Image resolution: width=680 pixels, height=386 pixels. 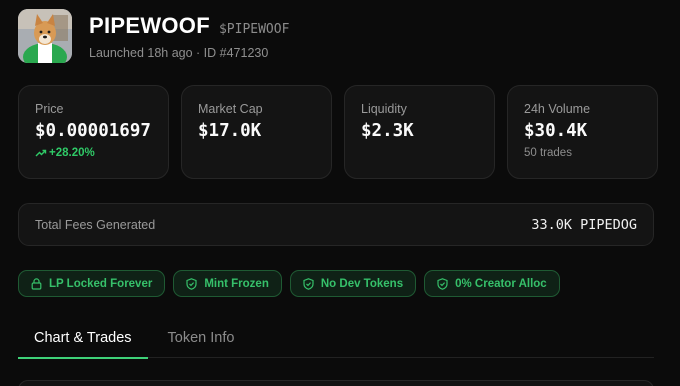 What do you see at coordinates (336, 383) in the screenshot?
I see `chart-panel` at bounding box center [336, 383].